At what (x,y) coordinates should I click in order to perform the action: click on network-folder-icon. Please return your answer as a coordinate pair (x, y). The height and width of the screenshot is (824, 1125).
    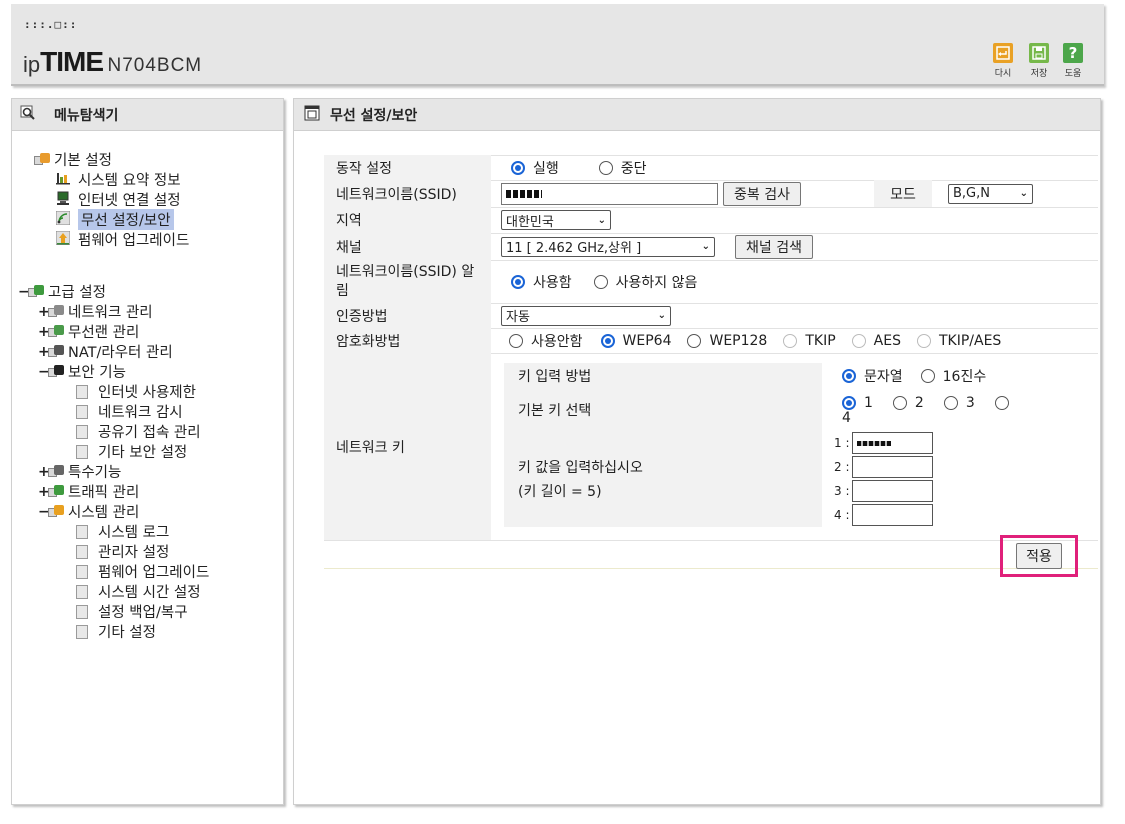
    Looking at the image, I should click on (56, 311).